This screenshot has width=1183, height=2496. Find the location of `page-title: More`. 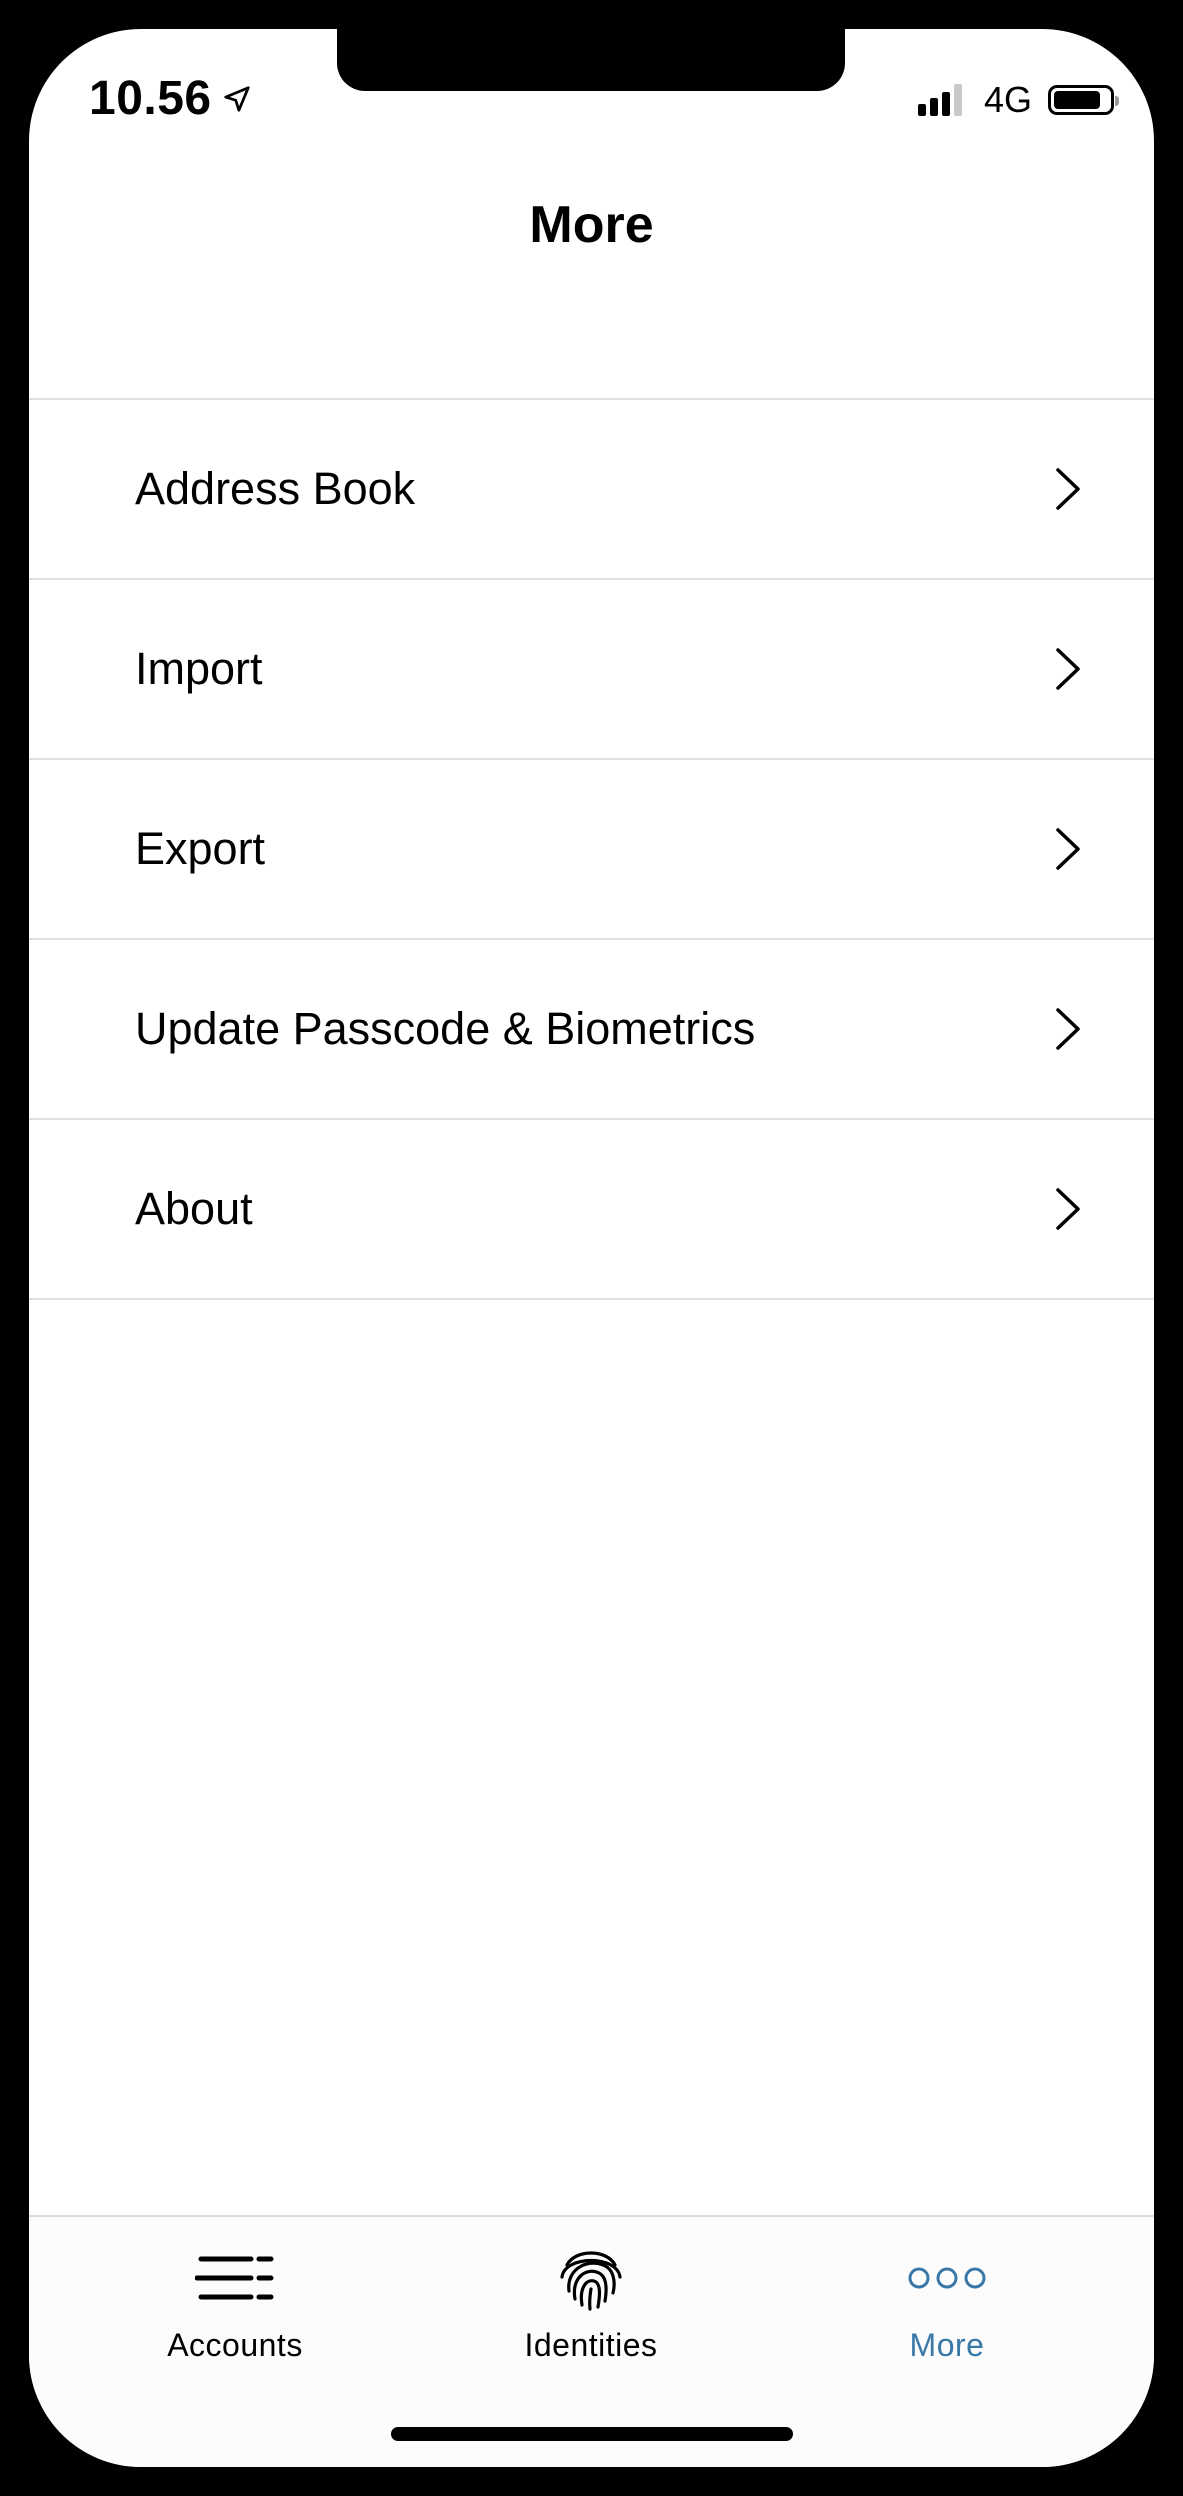

page-title: More is located at coordinates (591, 225).